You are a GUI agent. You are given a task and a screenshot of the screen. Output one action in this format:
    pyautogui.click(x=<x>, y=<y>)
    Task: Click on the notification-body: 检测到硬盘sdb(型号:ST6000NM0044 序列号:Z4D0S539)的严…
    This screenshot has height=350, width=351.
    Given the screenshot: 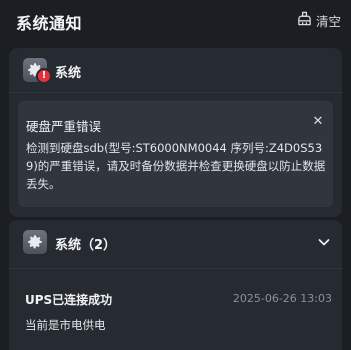 What is the action you would take?
    pyautogui.click(x=176, y=166)
    